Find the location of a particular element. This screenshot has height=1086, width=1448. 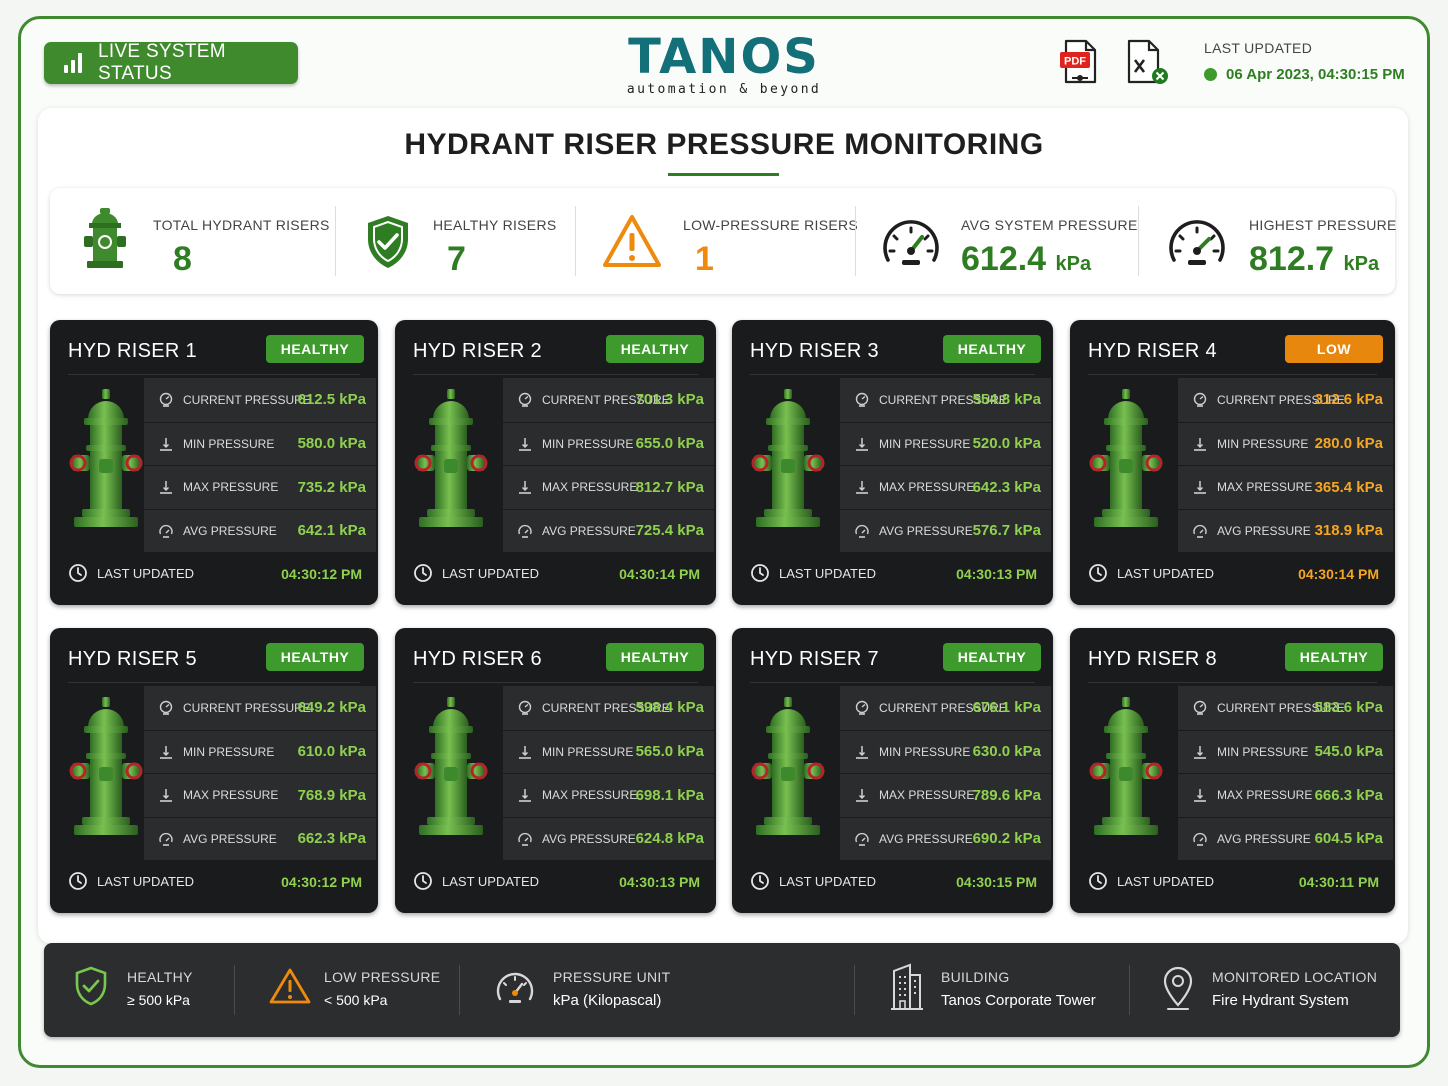

riser-name: HYD RISER 5 is located at coordinates (132, 659).